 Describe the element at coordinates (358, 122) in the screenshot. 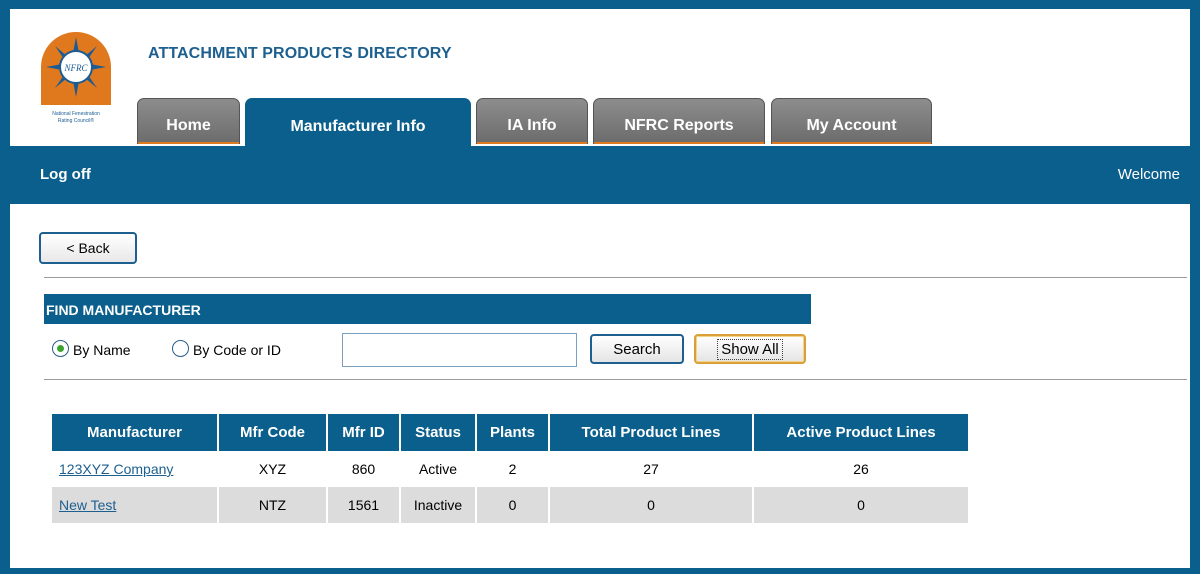

I see `tab-manufacturer-info: Manufacturer Info` at that location.